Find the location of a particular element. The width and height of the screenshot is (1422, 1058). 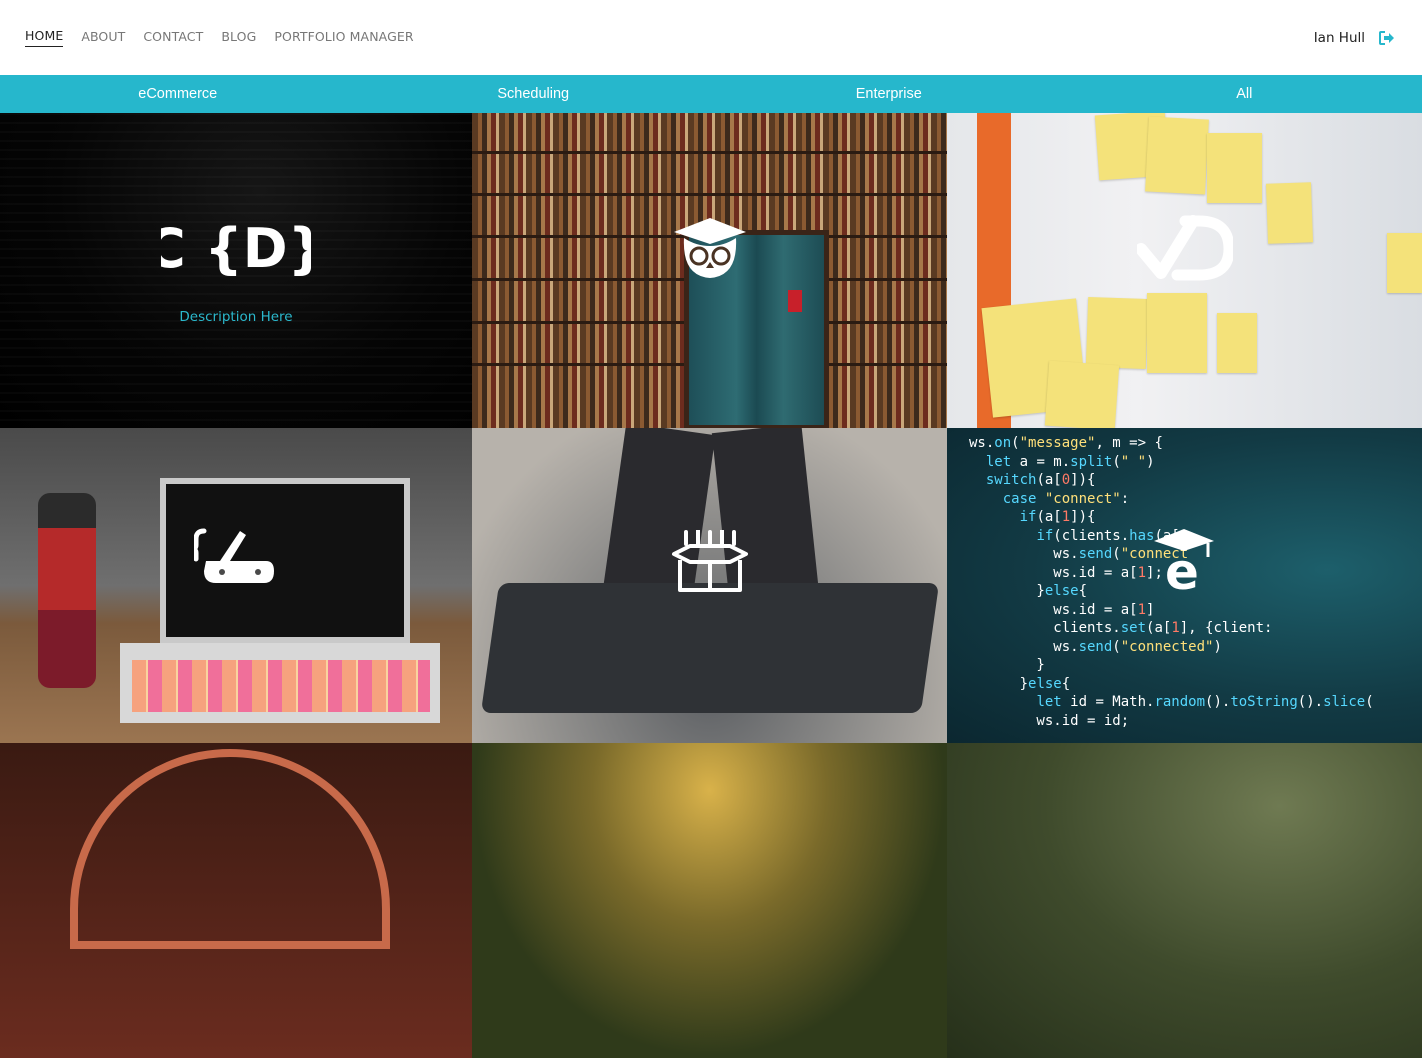

tile-description: Description Here is located at coordinates (235, 317).